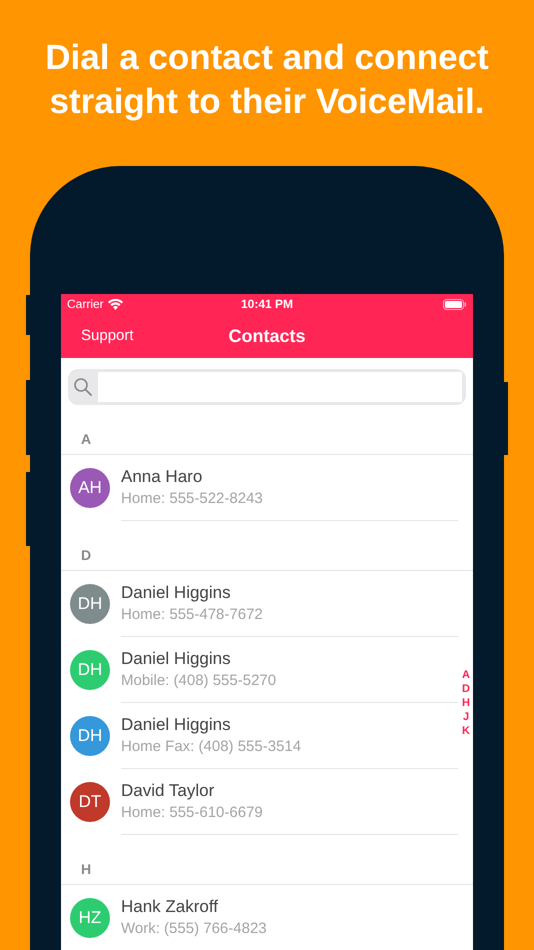 The height and width of the screenshot is (950, 534). What do you see at coordinates (289, 791) in the screenshot?
I see `contact-name: David Taylor` at bounding box center [289, 791].